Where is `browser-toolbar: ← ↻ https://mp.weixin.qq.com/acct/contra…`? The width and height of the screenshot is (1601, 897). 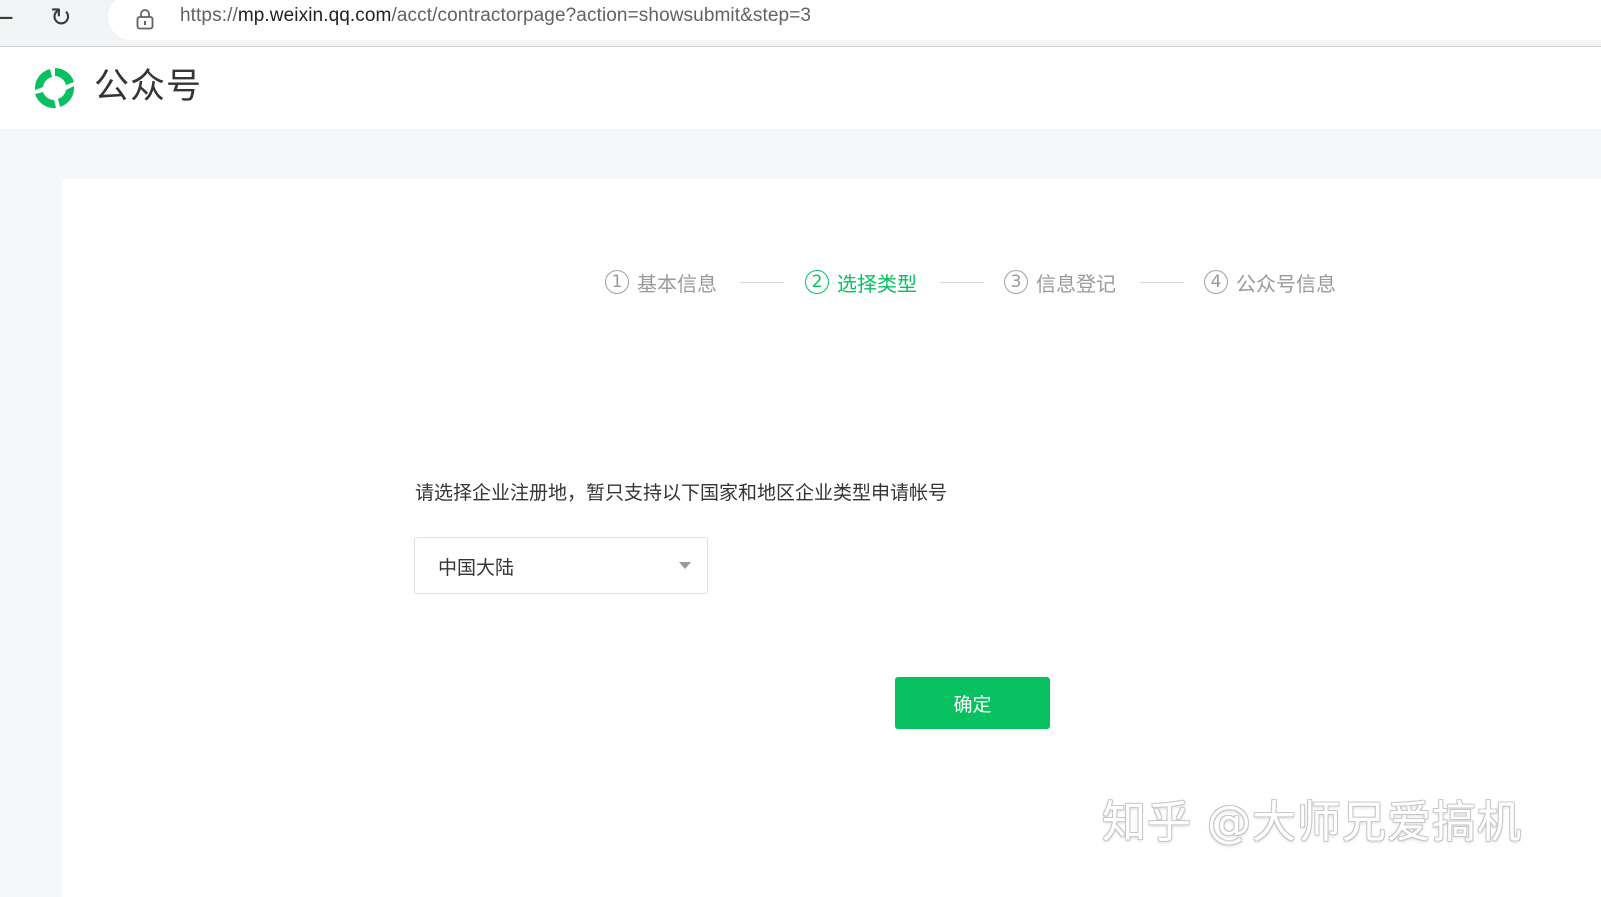 browser-toolbar: ← ↻ https://mp.weixin.qq.com/acct/contra… is located at coordinates (800, 23).